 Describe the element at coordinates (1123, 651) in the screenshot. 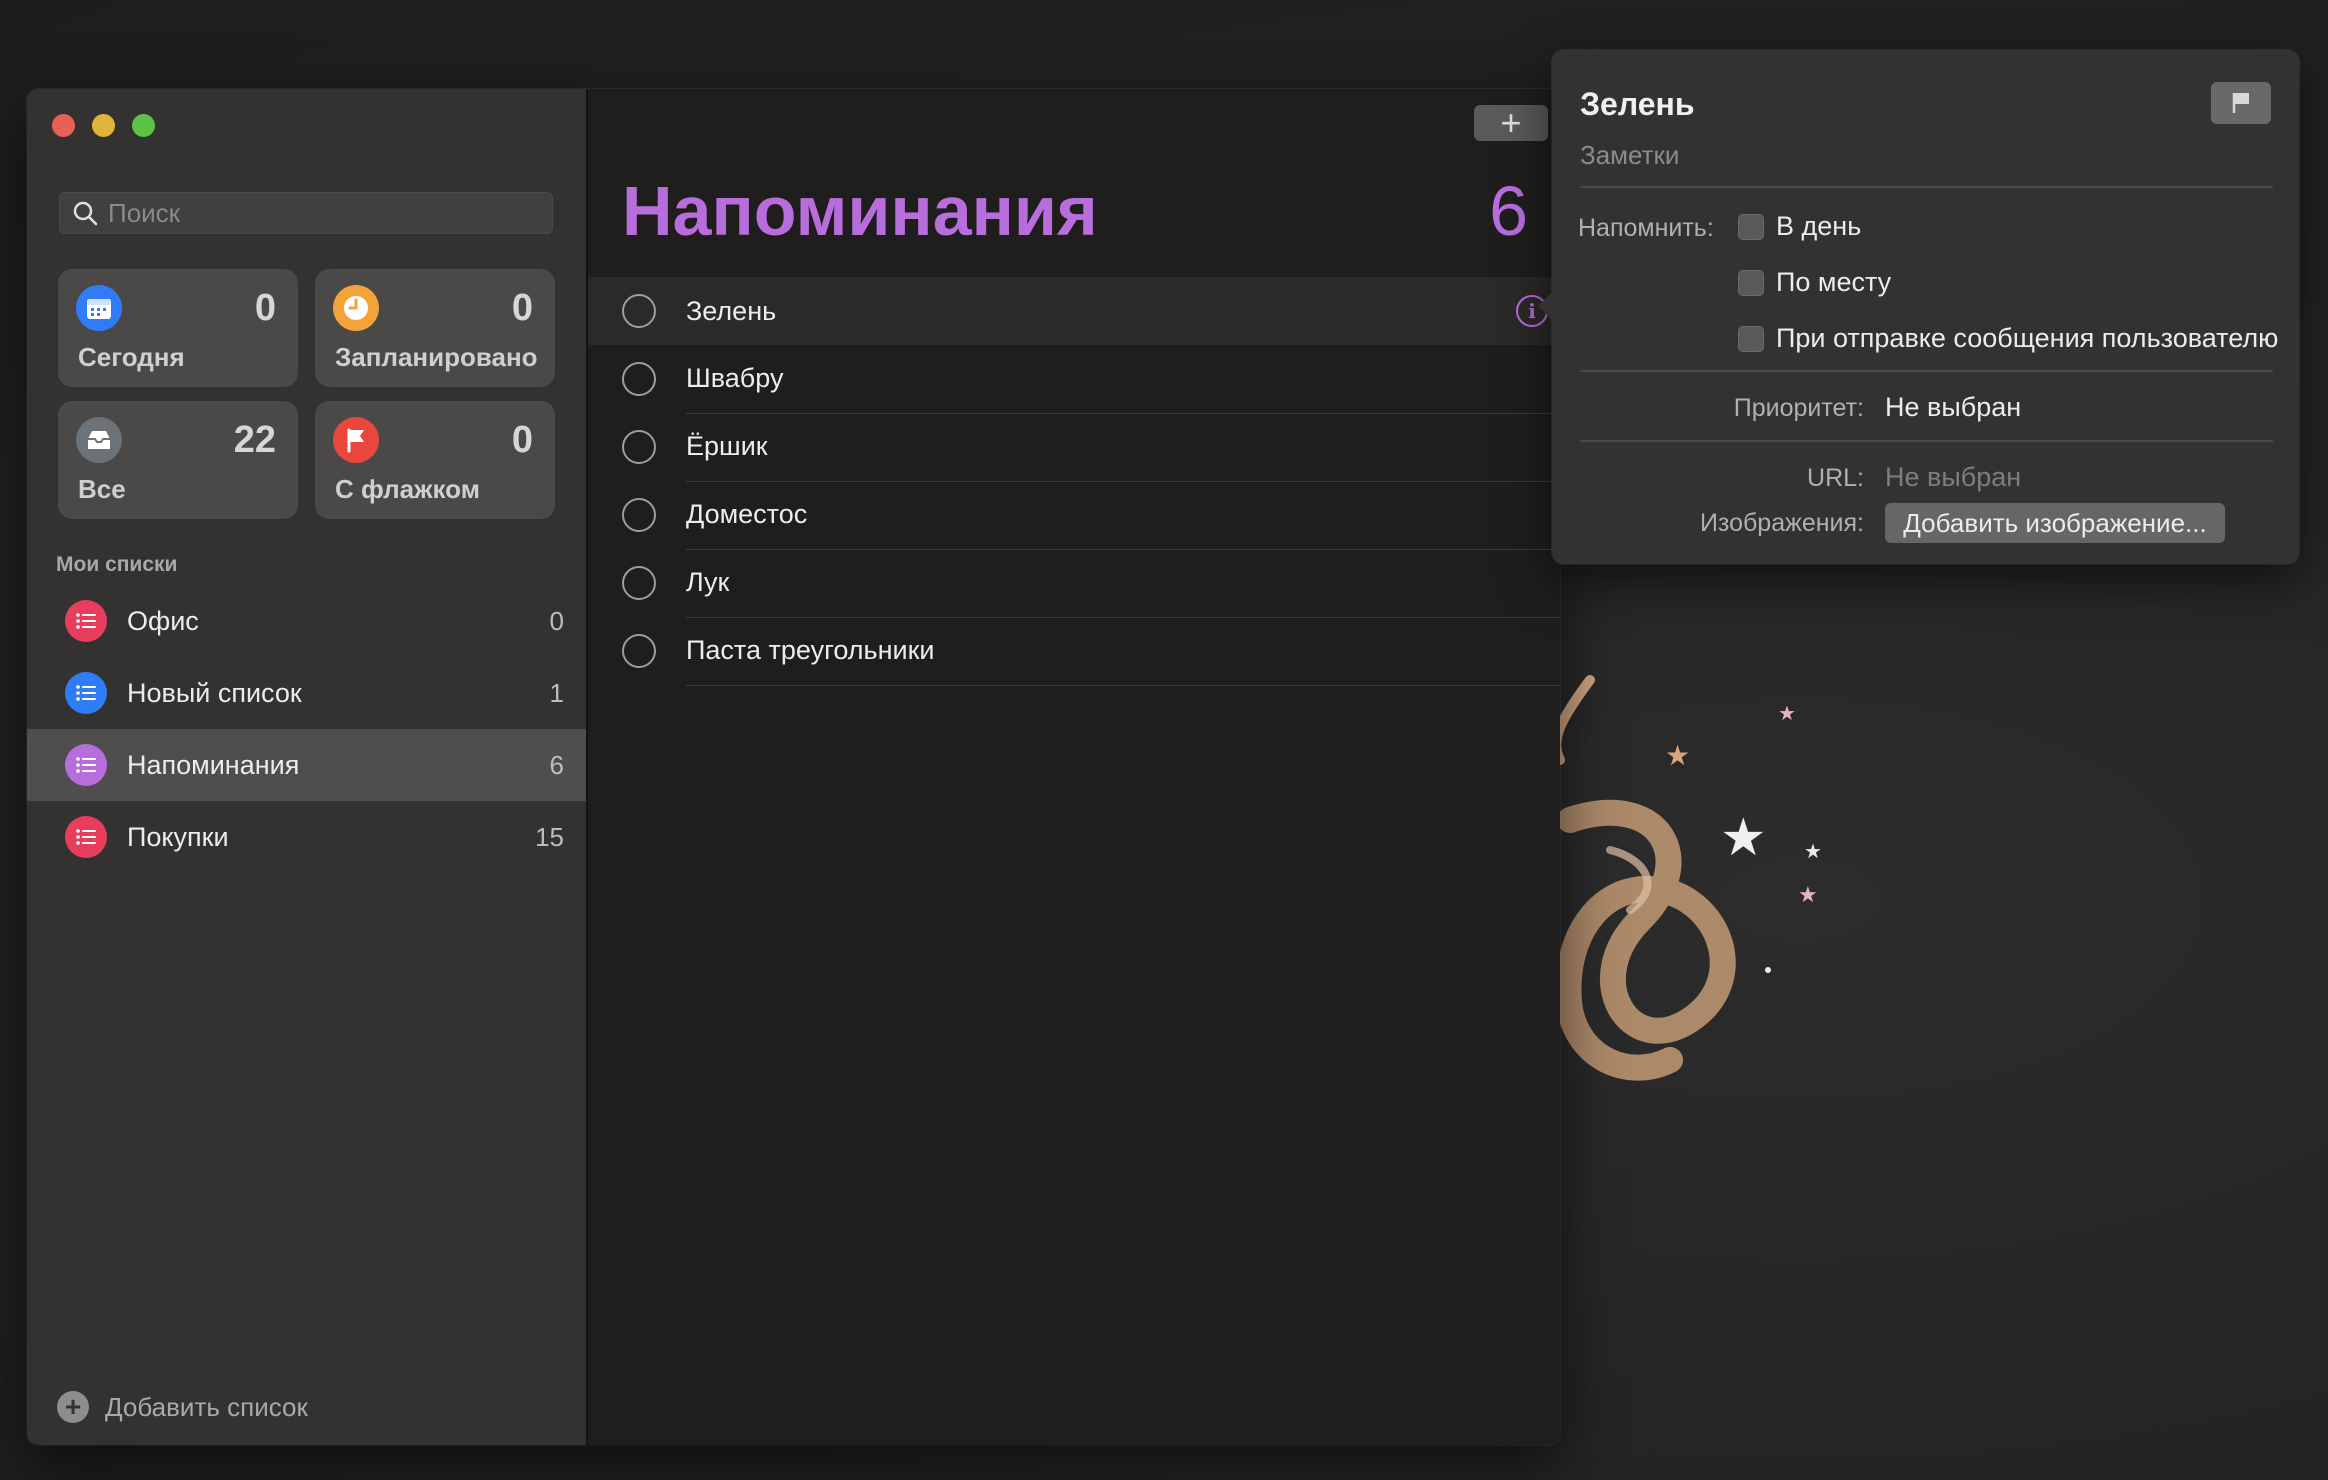

I see `reminder-title: Паста треугольники` at that location.